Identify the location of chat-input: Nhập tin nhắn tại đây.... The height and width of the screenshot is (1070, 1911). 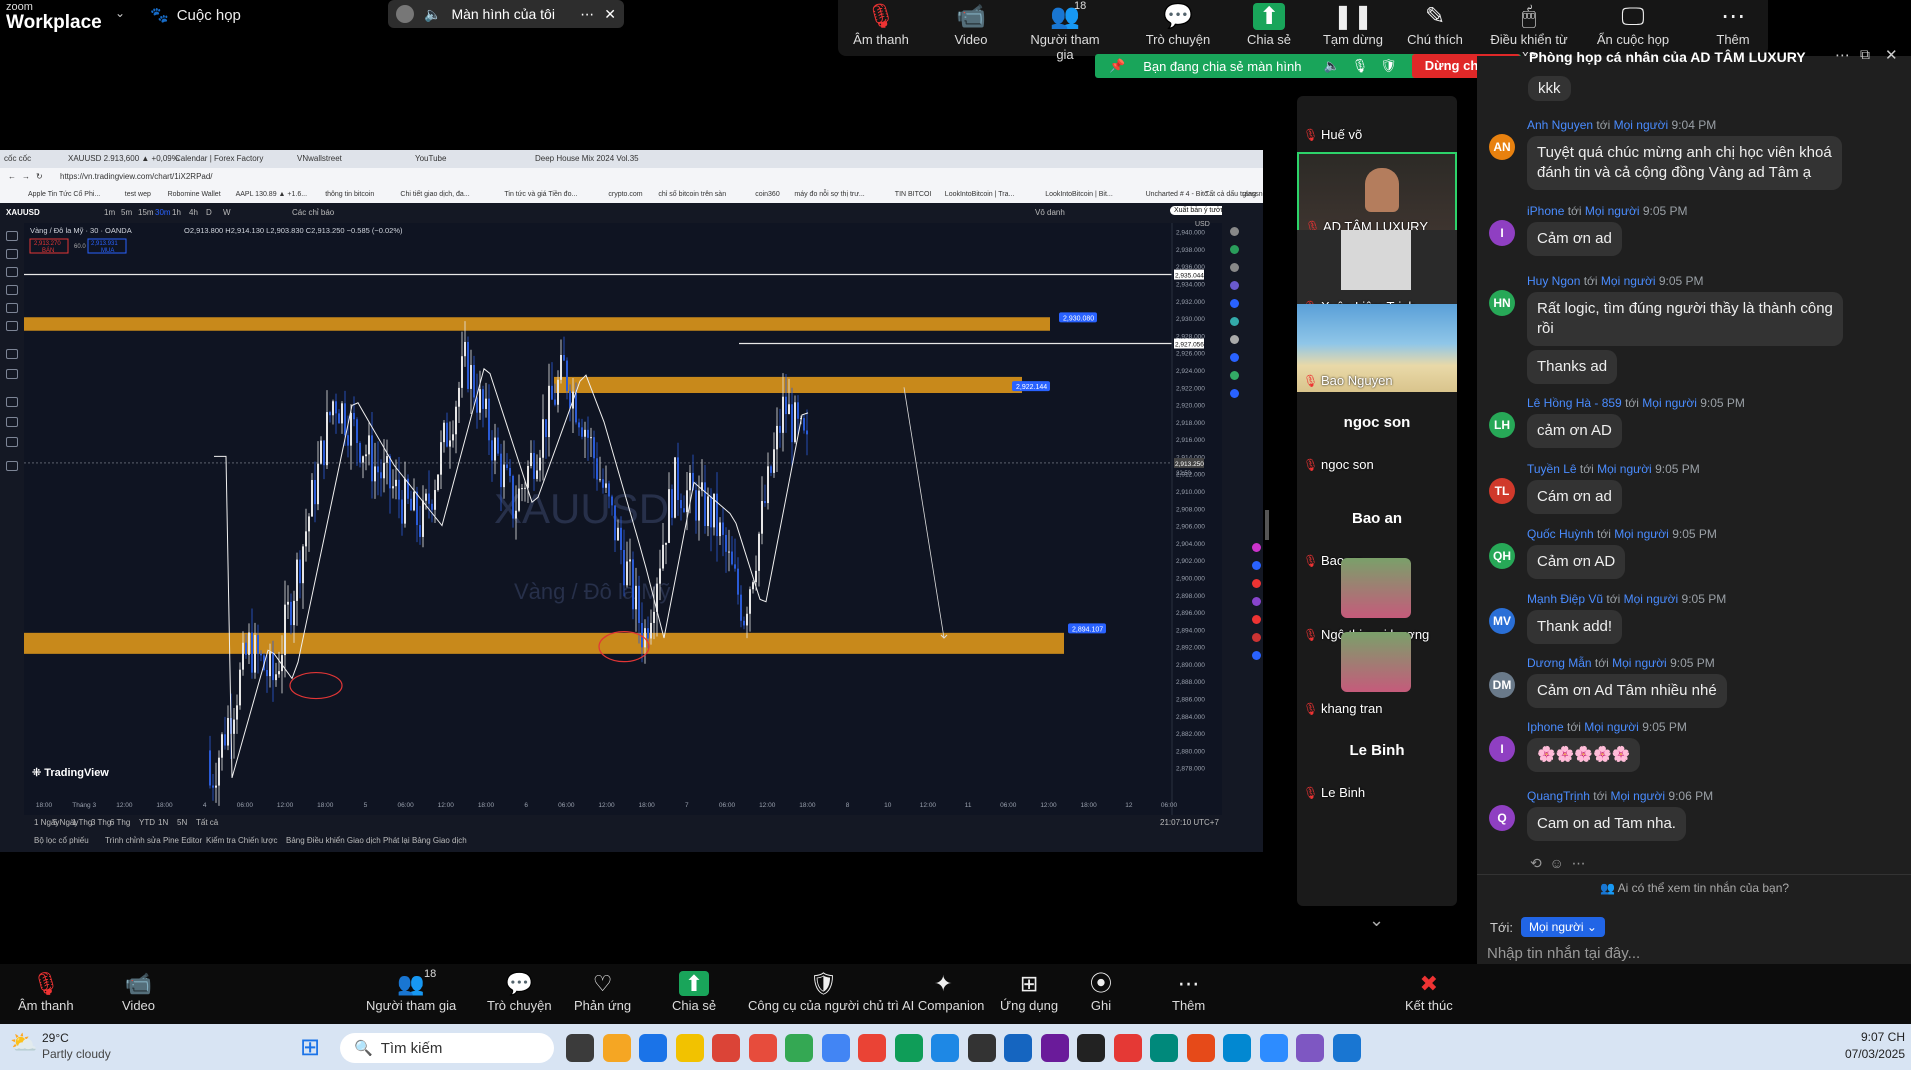
(1563, 953).